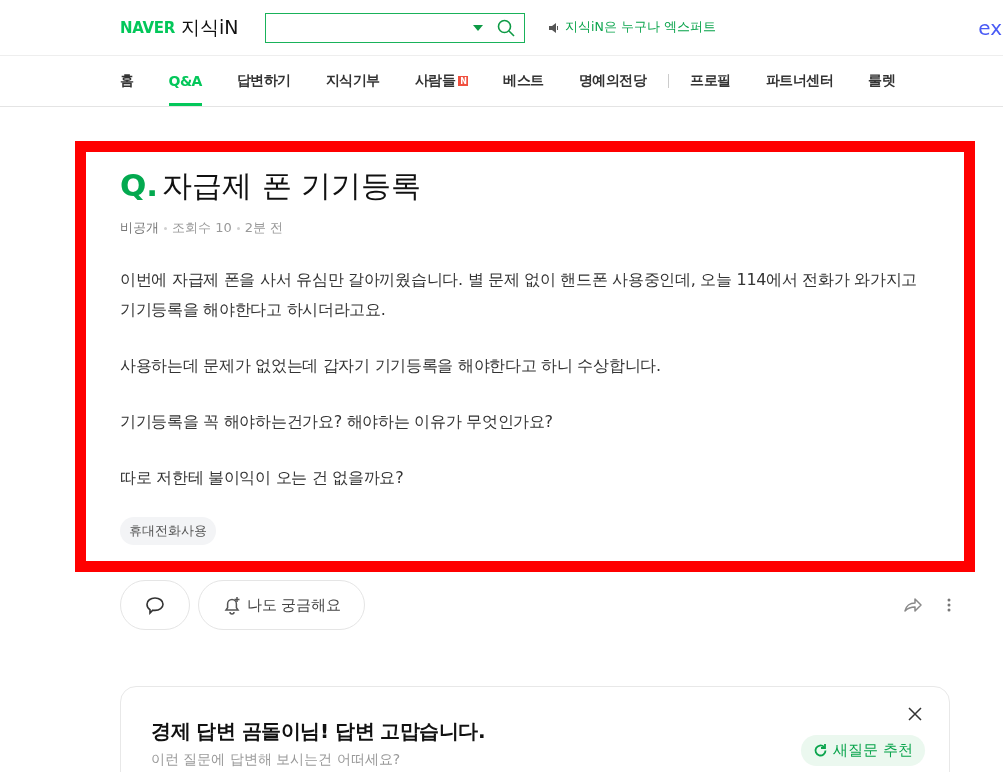 The height and width of the screenshot is (772, 1003). What do you see at coordinates (264, 228) in the screenshot?
I see `question-meta: 2분 전` at bounding box center [264, 228].